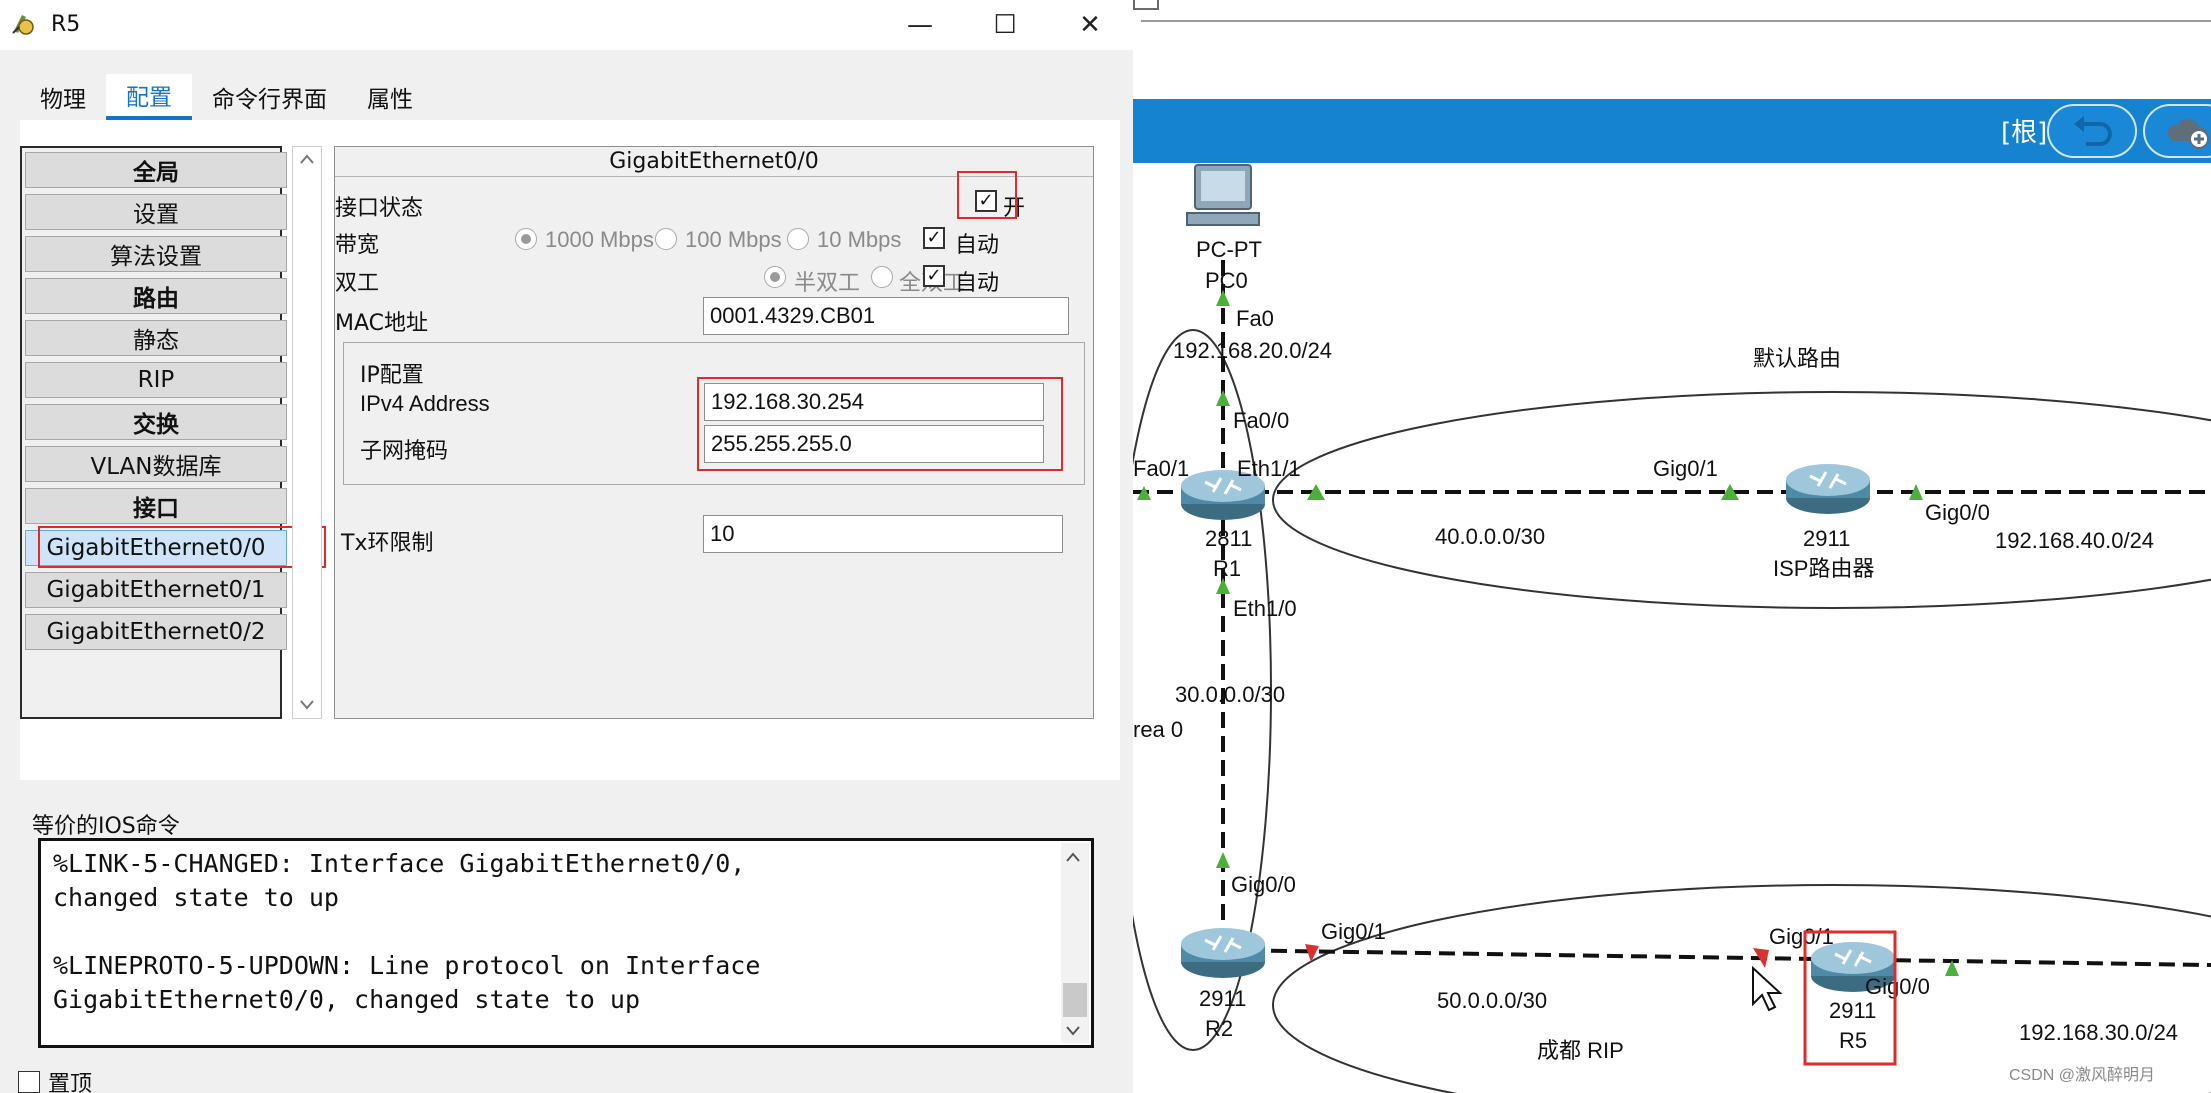 The height and width of the screenshot is (1093, 2211). Describe the element at coordinates (859, 239) in the screenshot. I see `bandwidth-10-label: 10 Mbps` at that location.